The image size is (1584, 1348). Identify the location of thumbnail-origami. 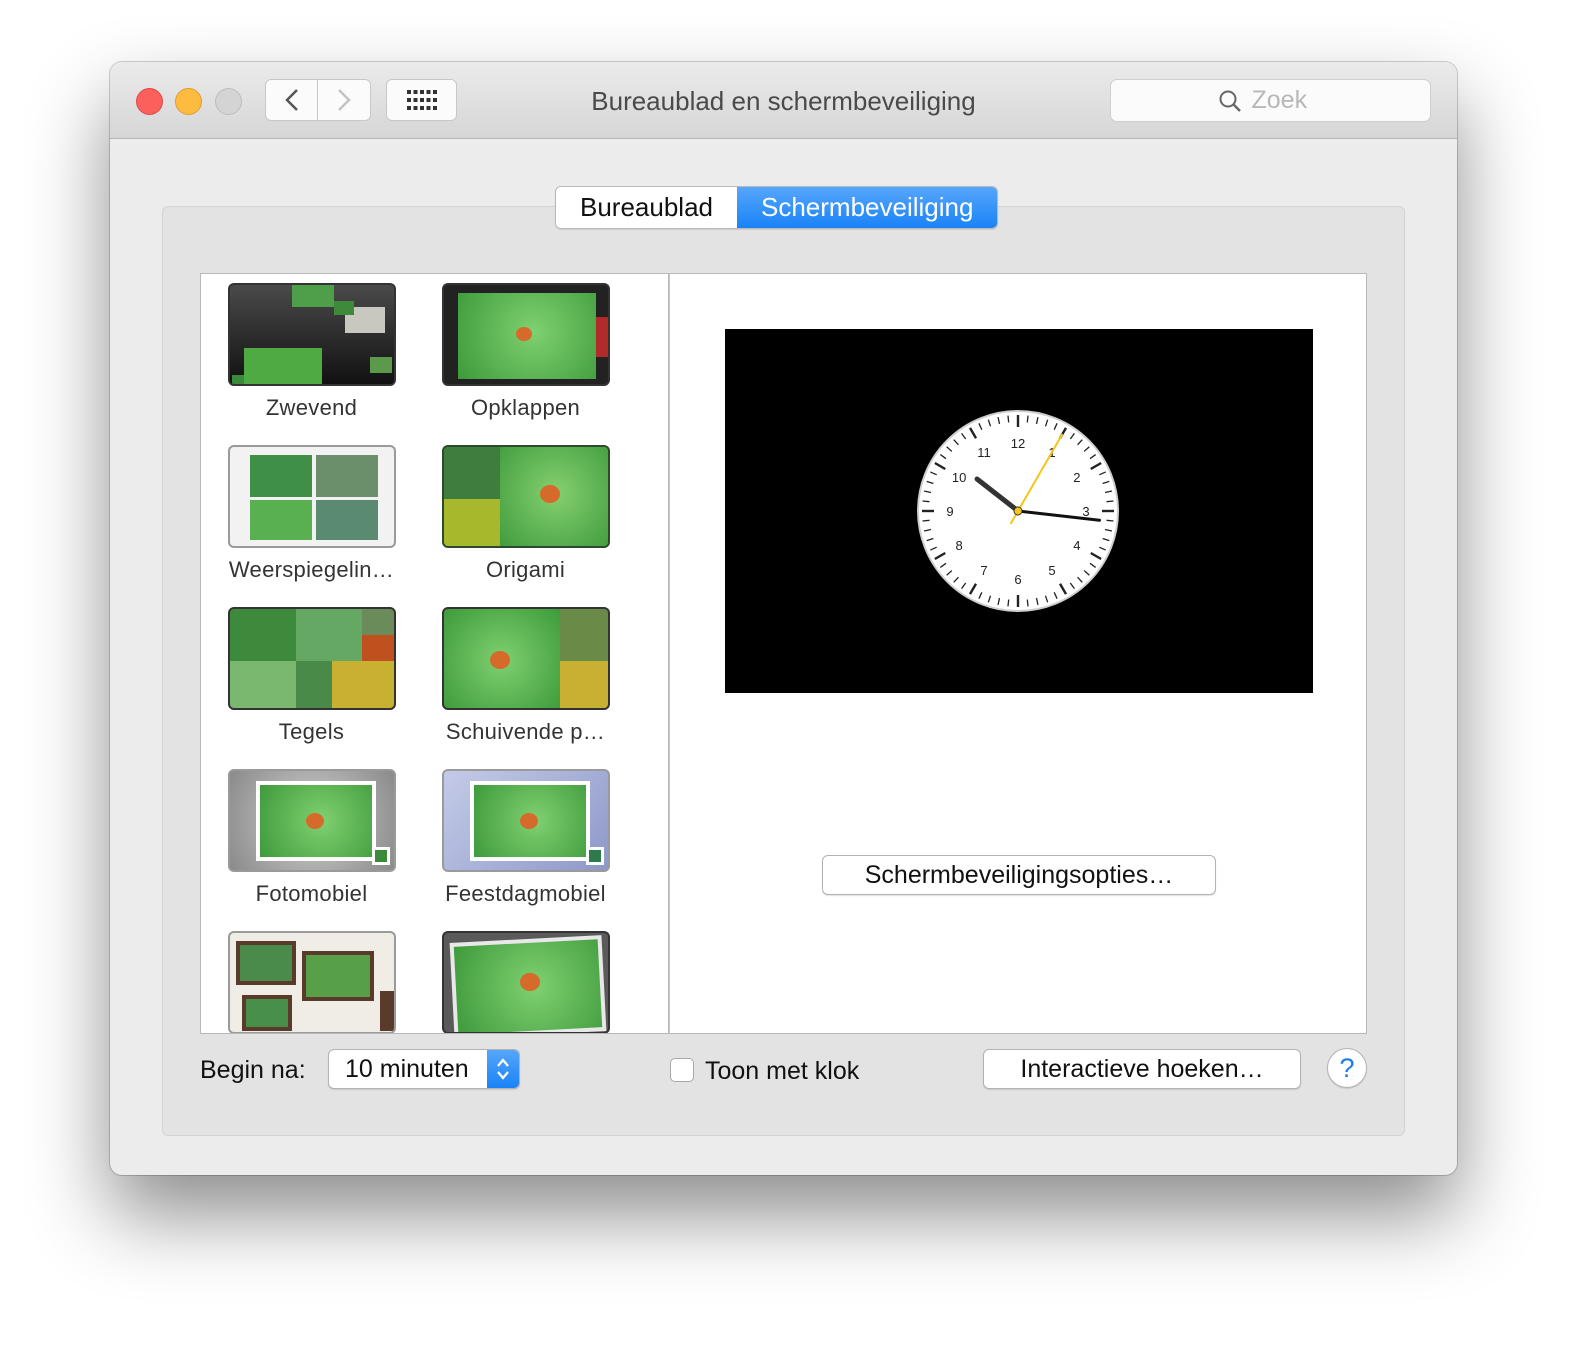
(525, 496).